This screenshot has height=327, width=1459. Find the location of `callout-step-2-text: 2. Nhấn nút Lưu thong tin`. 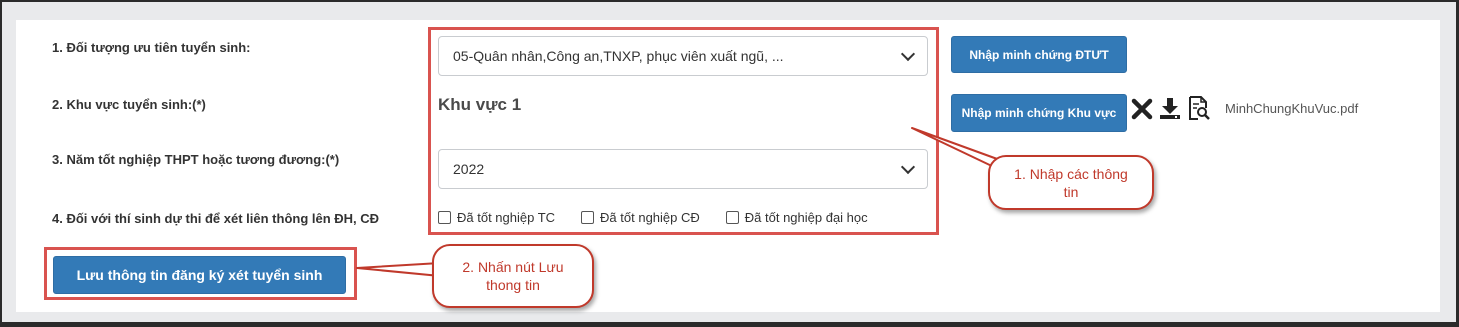

callout-step-2-text: 2. Nhấn nút Lưu thong tin is located at coordinates (513, 276).